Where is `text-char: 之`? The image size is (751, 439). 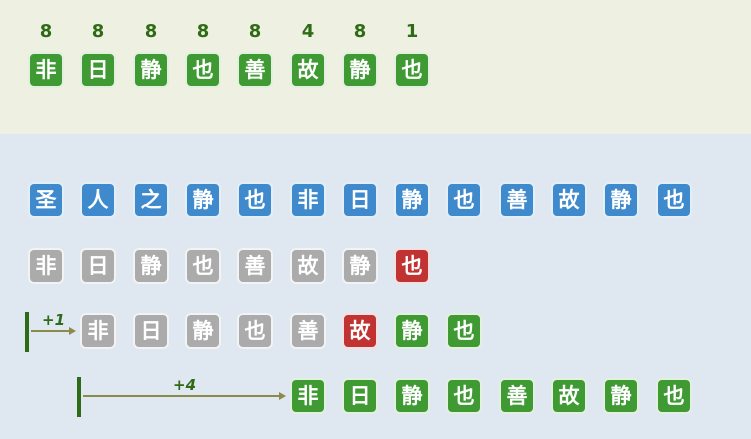 text-char: 之 is located at coordinates (151, 200).